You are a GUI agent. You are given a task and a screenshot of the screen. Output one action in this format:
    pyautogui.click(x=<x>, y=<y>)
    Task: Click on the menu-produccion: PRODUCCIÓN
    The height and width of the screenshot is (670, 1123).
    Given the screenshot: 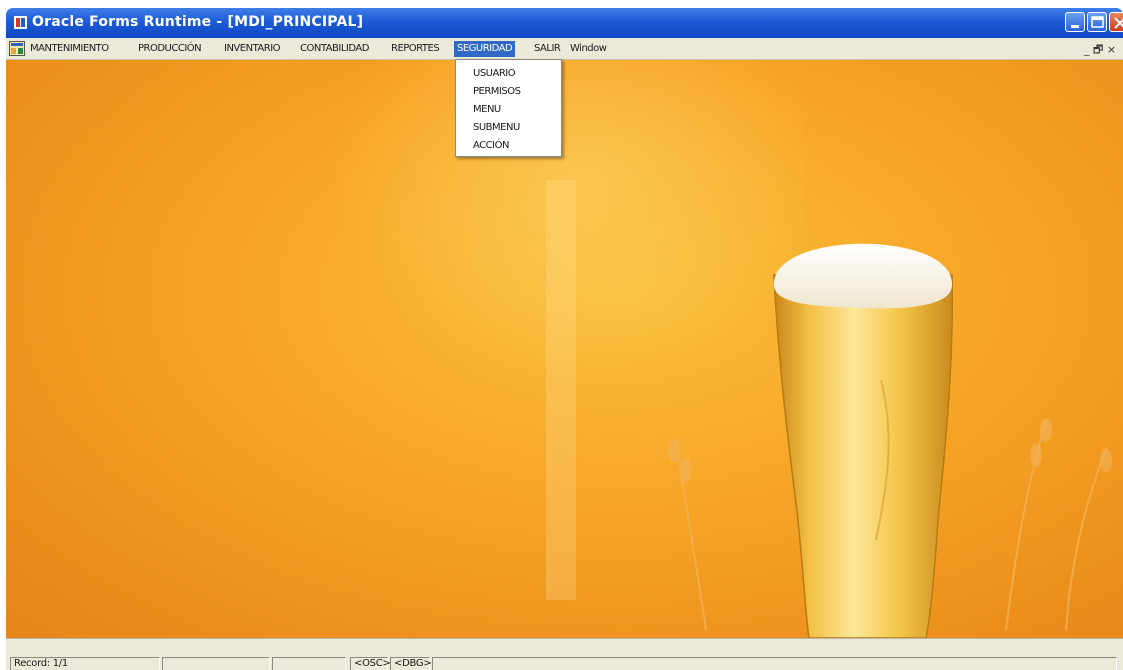 What is the action you would take?
    pyautogui.click(x=169, y=49)
    